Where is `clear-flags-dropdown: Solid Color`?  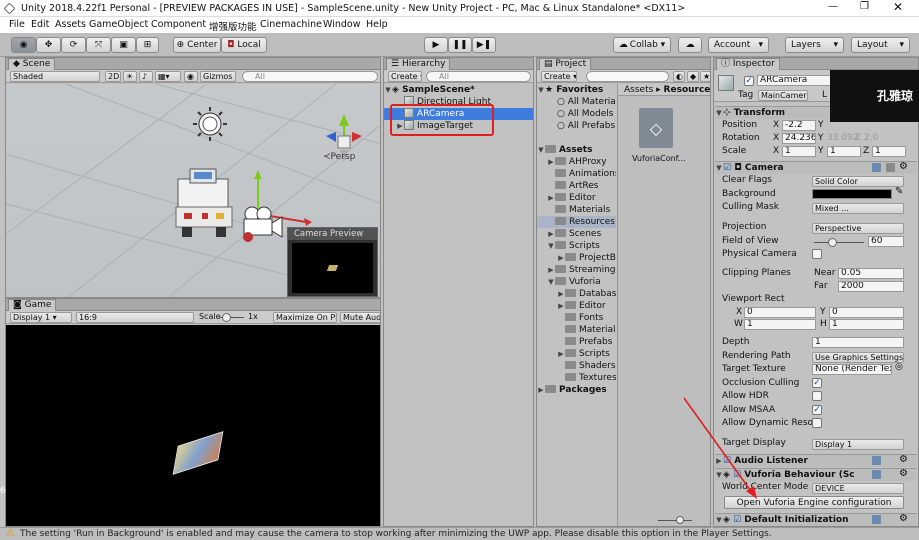
clear-flags-dropdown: Solid Color is located at coordinates (858, 181).